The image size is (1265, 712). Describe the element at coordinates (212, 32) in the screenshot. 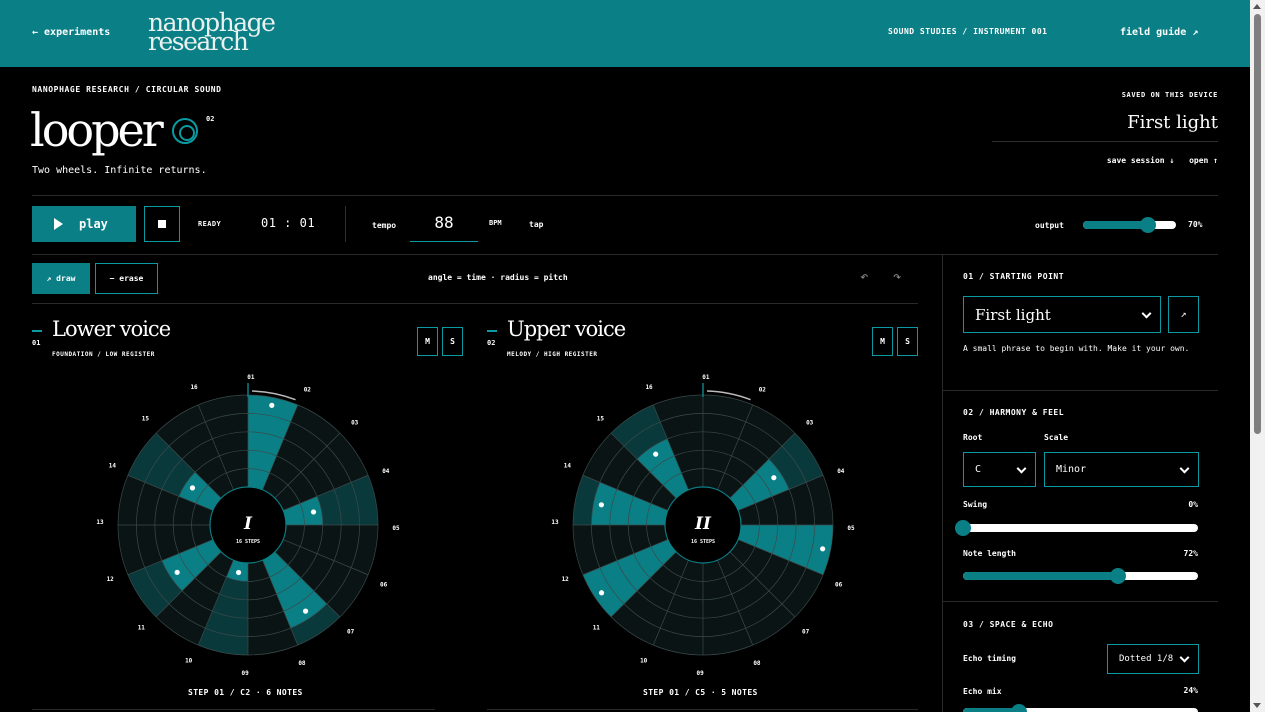

I see `logo: nanophage research` at that location.